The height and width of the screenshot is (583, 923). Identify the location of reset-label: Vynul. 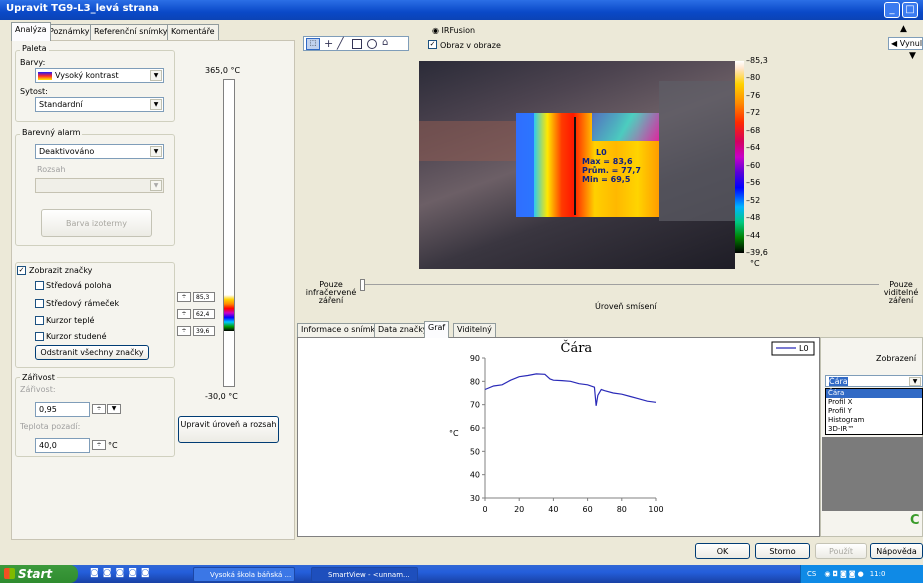
(911, 43).